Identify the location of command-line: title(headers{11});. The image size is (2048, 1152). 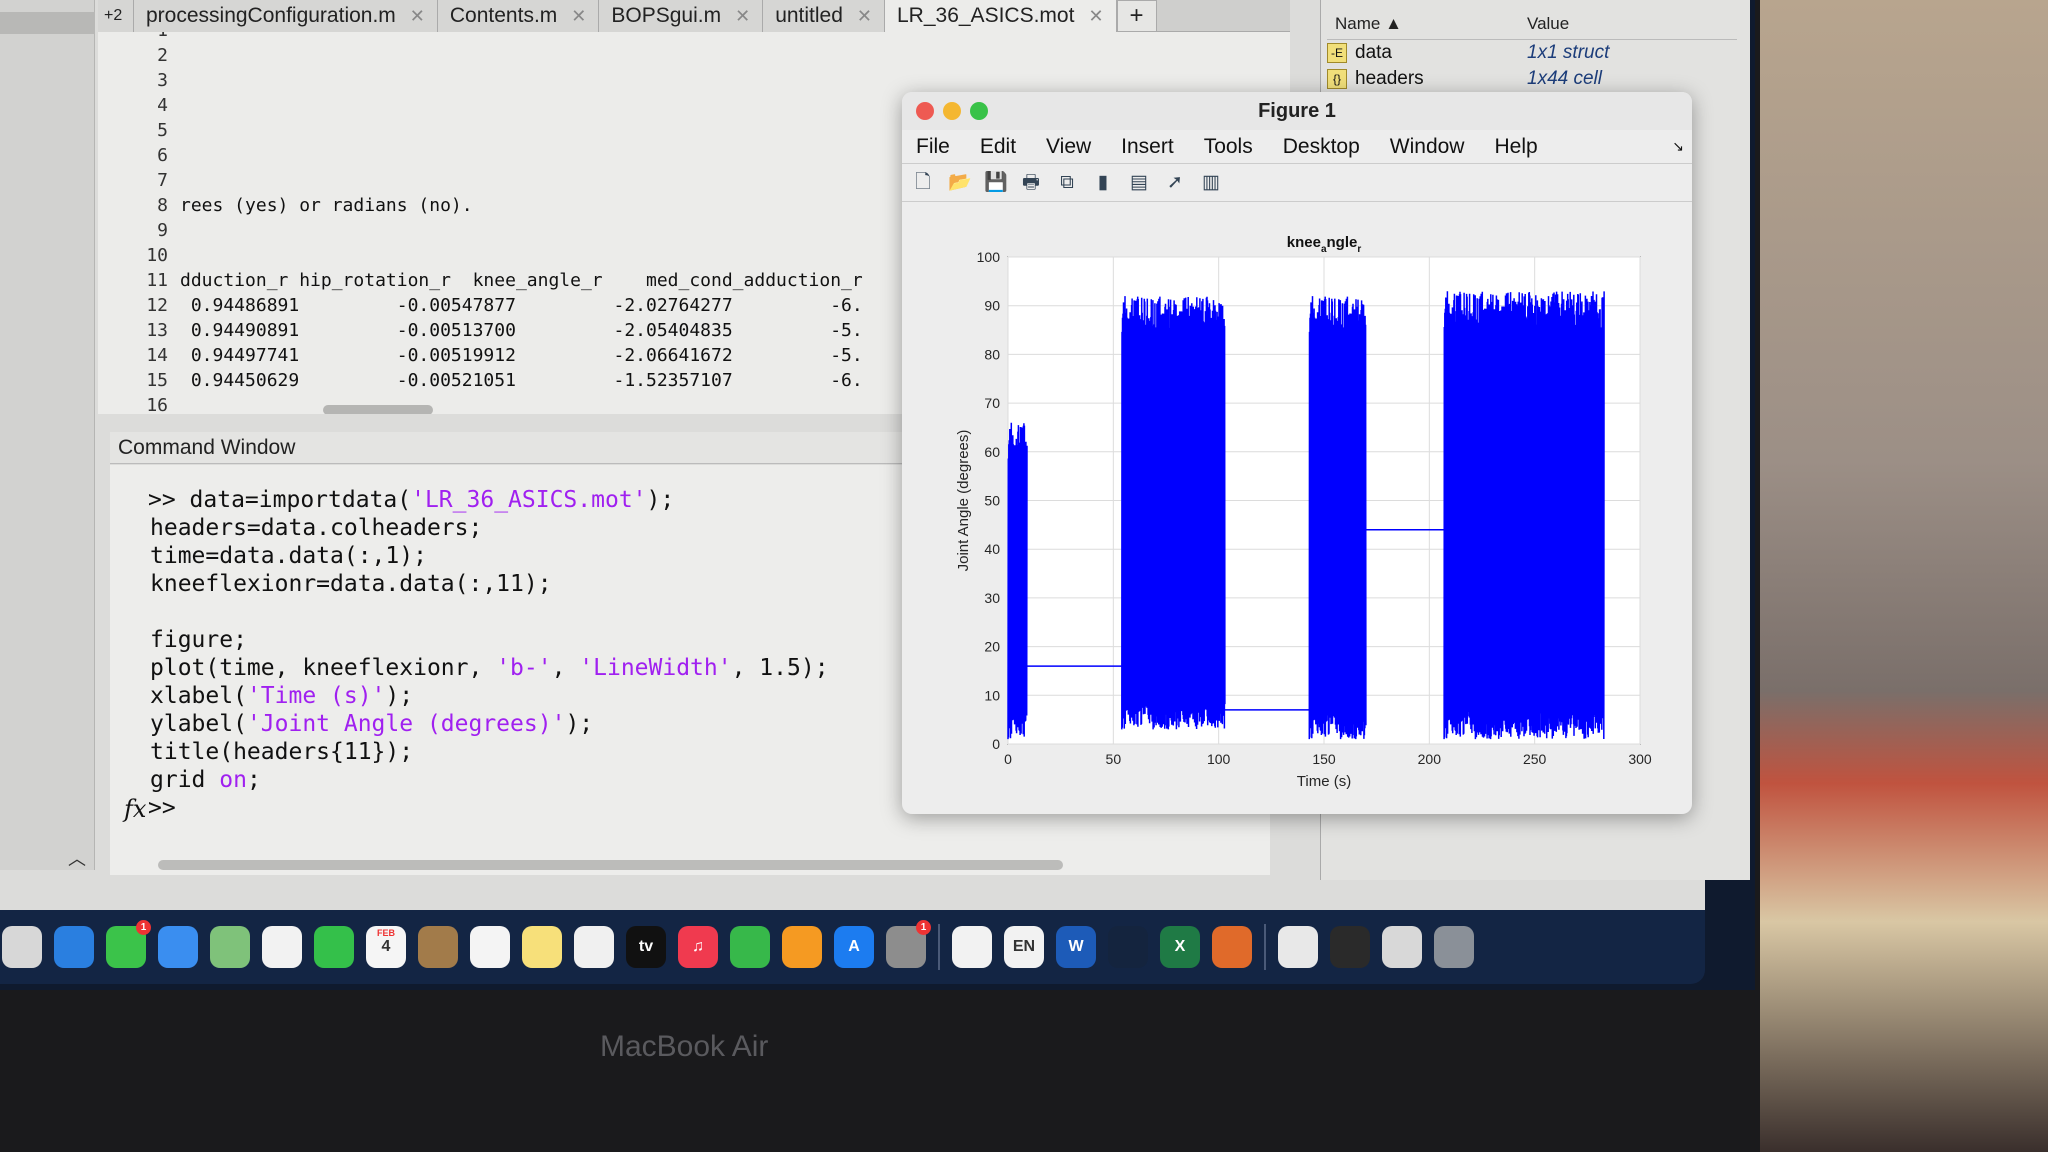
(281, 752).